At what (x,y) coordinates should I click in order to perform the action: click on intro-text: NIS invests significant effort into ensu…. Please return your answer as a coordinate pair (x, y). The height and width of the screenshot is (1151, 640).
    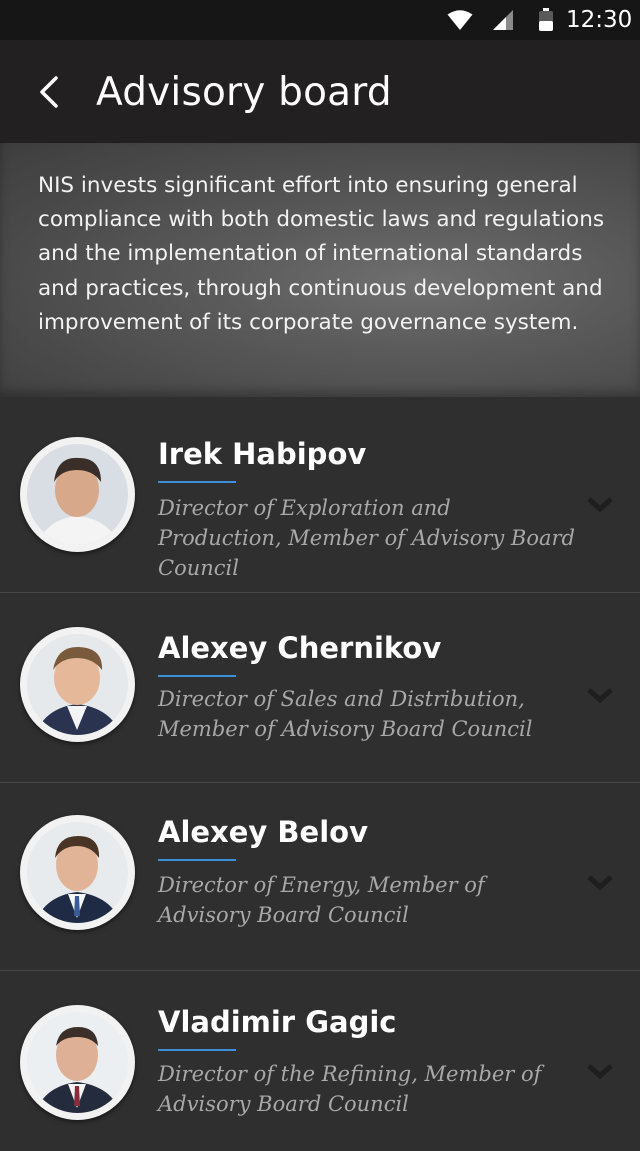
    Looking at the image, I should click on (321, 254).